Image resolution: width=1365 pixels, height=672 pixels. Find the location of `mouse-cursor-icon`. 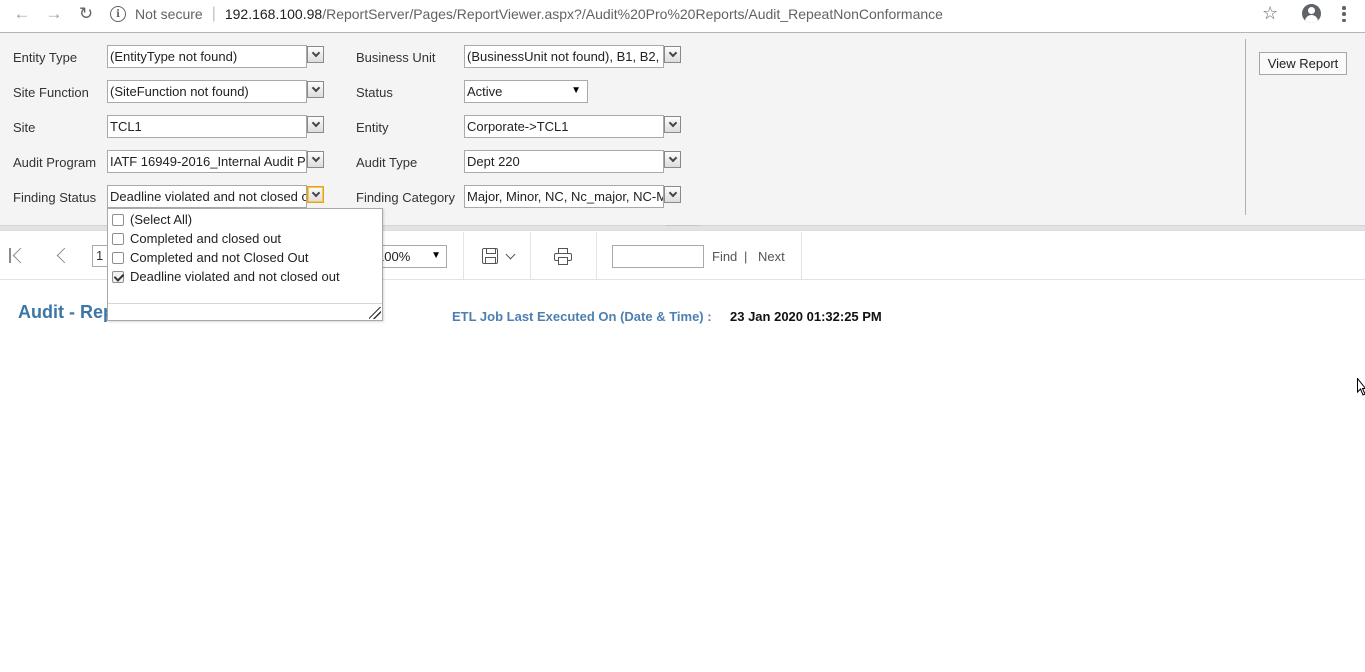

mouse-cursor-icon is located at coordinates (1361, 386).